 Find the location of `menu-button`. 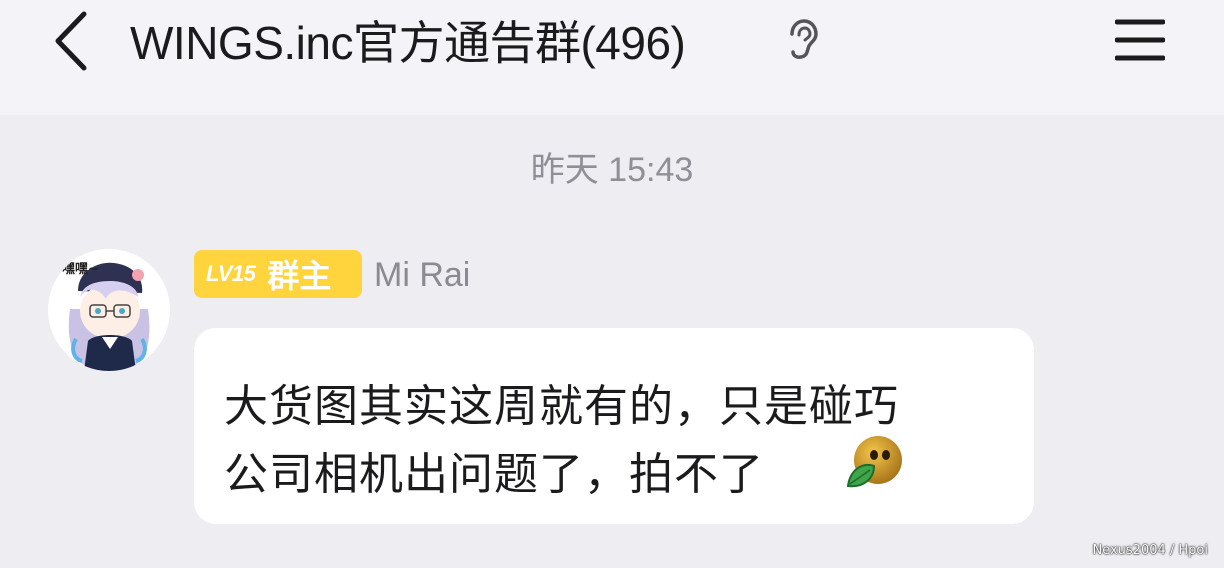

menu-button is located at coordinates (1140, 40).